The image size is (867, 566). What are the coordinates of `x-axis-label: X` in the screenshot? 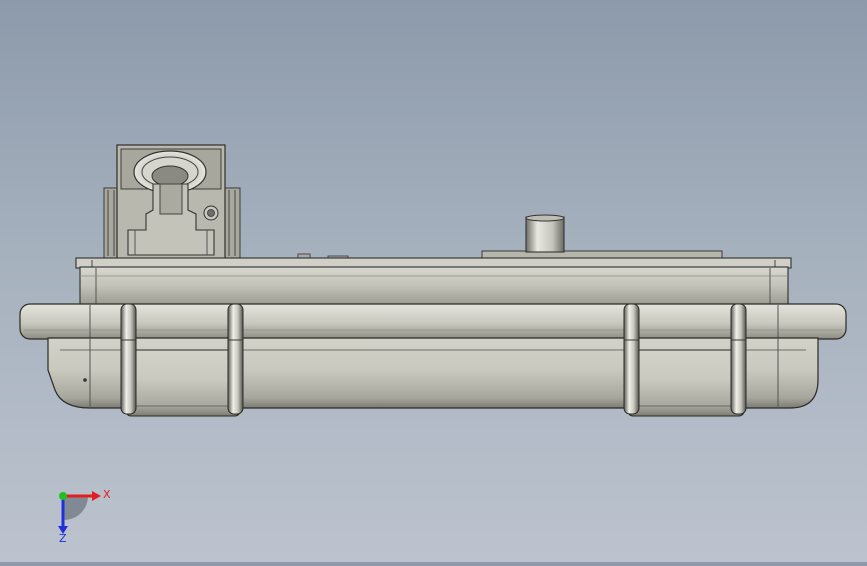 It's located at (107, 494).